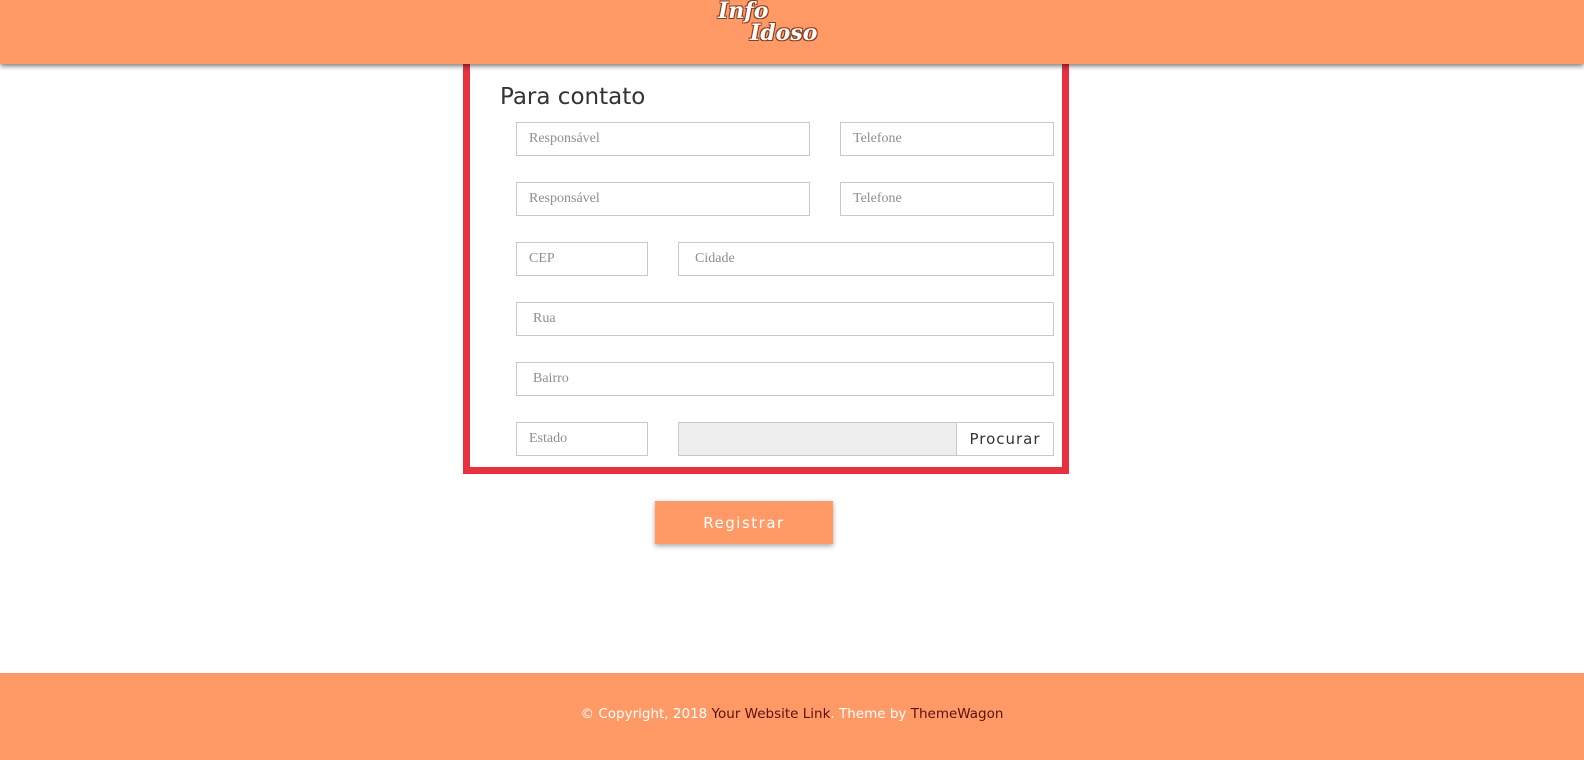  I want to click on responsavel-1-field, so click(663, 139).